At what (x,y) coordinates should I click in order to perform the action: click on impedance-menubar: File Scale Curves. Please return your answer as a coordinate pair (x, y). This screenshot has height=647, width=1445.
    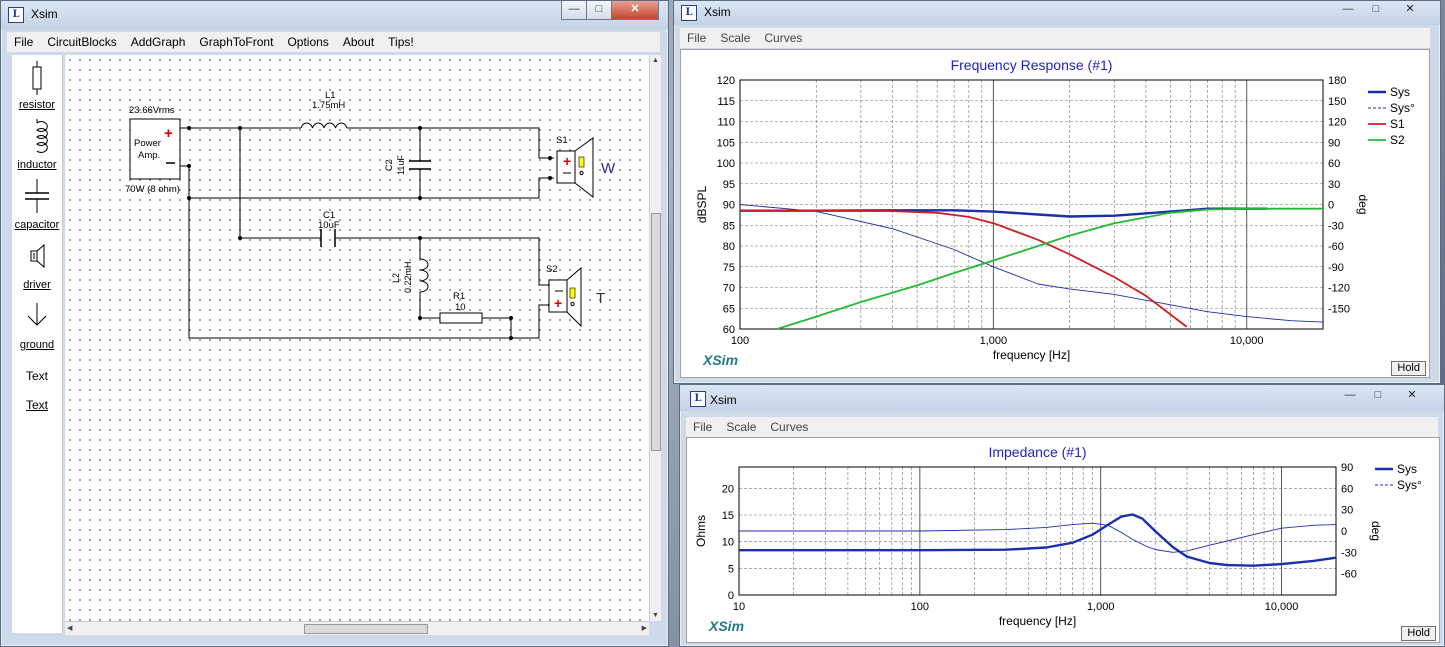
    Looking at the image, I should click on (1062, 427).